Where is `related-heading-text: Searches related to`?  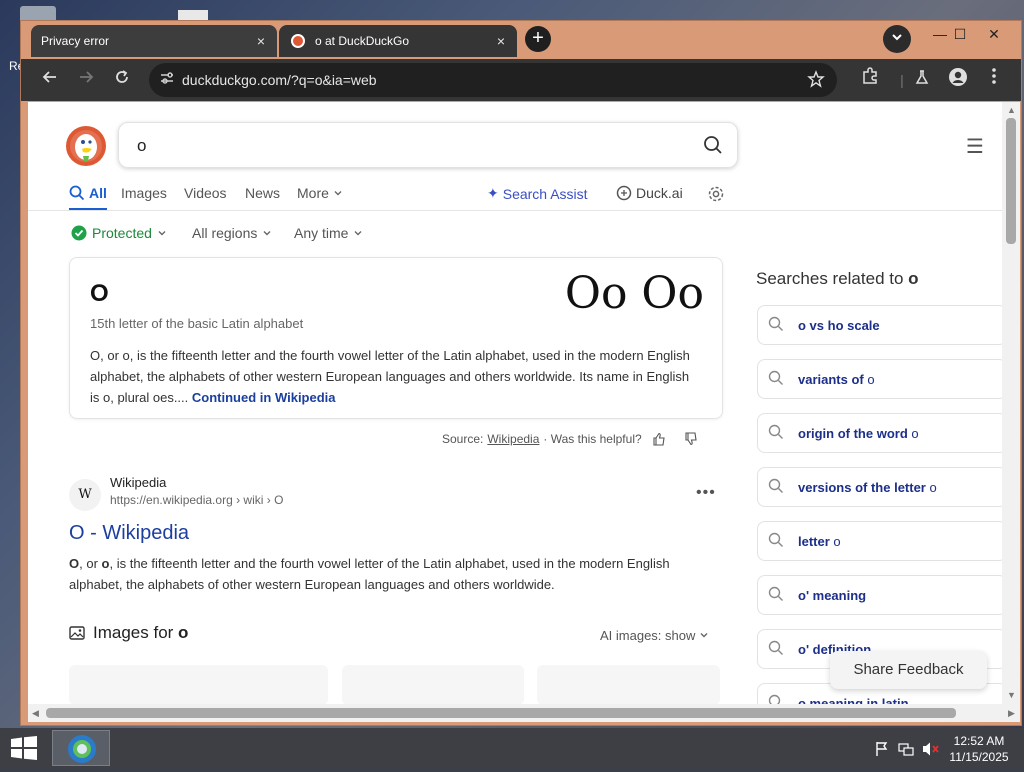 related-heading-text: Searches related to is located at coordinates (830, 278).